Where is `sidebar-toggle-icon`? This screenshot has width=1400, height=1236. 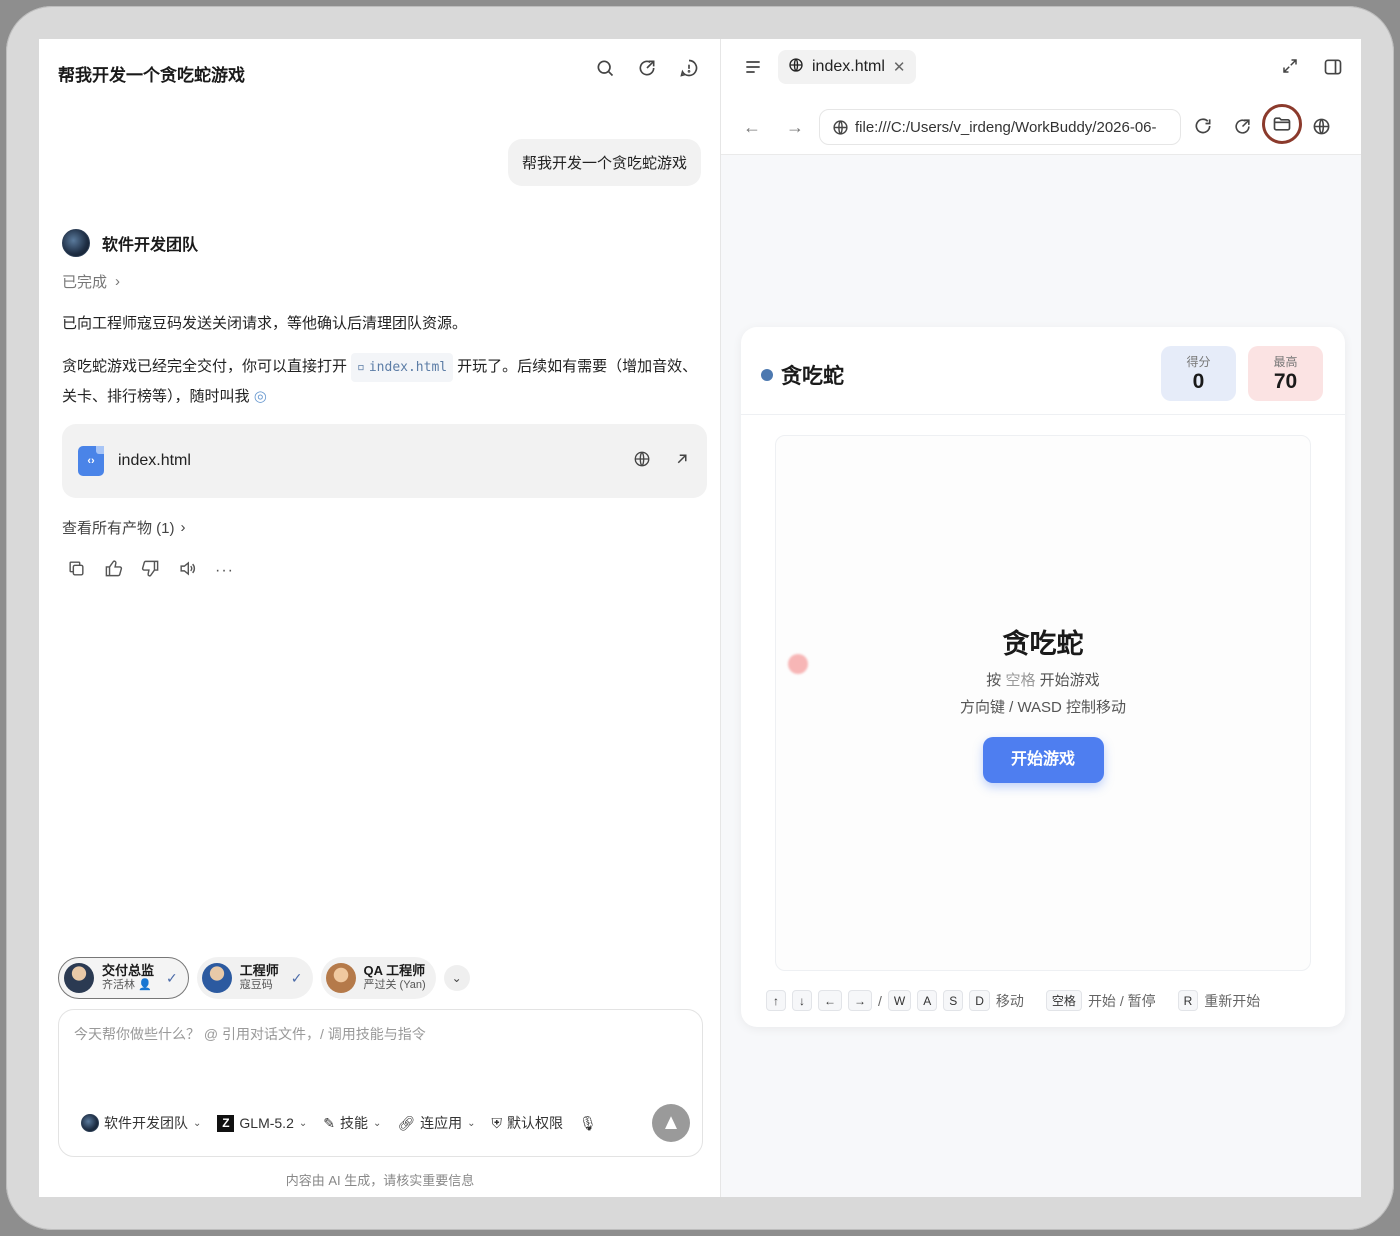
sidebar-toggle-icon is located at coordinates (1333, 69).